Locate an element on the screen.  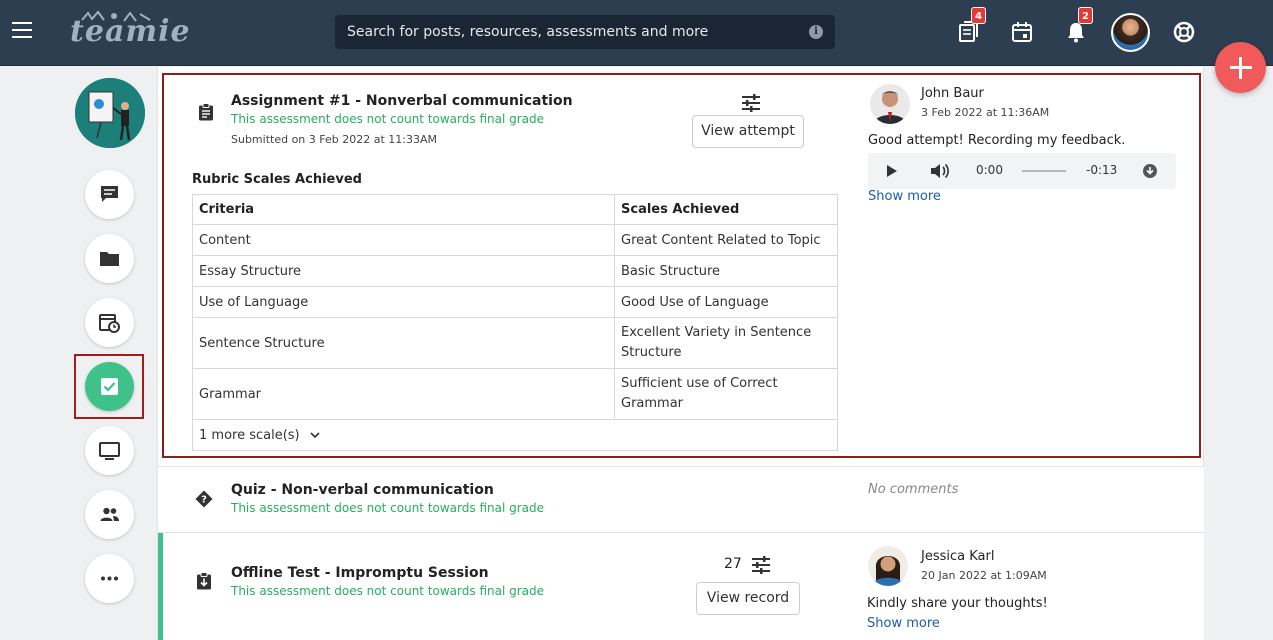
column-header-scales: Scales Achieved is located at coordinates (726, 209).